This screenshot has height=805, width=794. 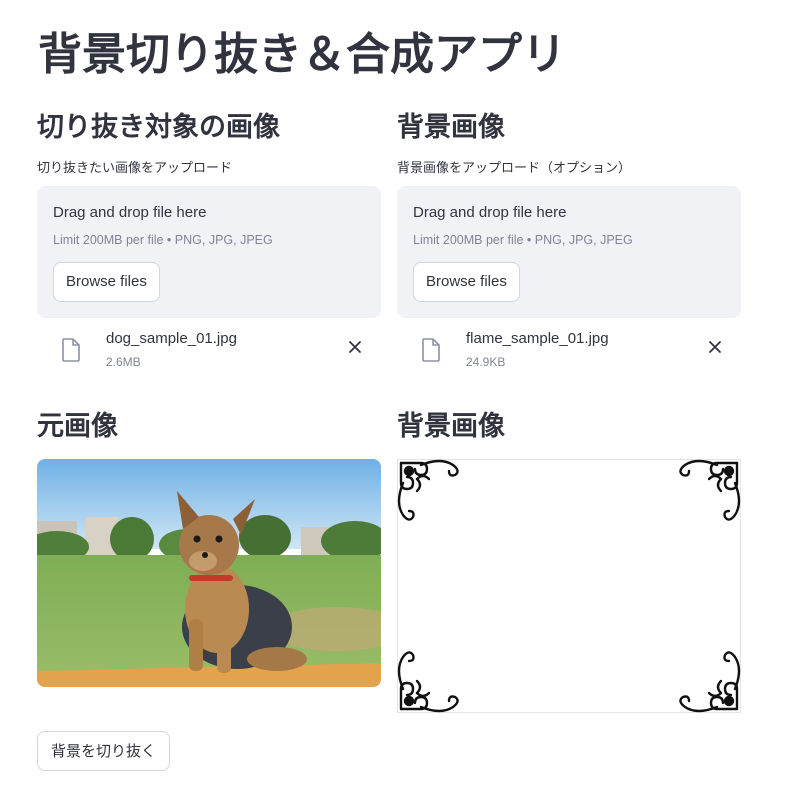 I want to click on cutout-heading: 切り抜き対象の画像, so click(x=158, y=127).